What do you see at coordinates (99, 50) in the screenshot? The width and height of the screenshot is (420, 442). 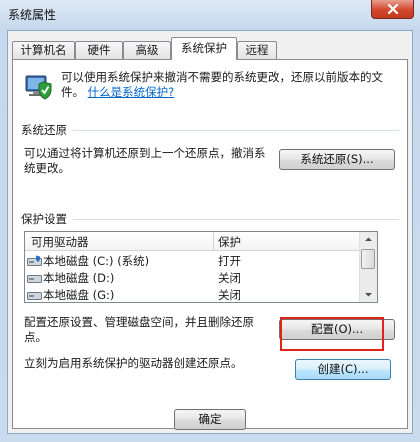 I see `tab-hardware: 硬件` at bounding box center [99, 50].